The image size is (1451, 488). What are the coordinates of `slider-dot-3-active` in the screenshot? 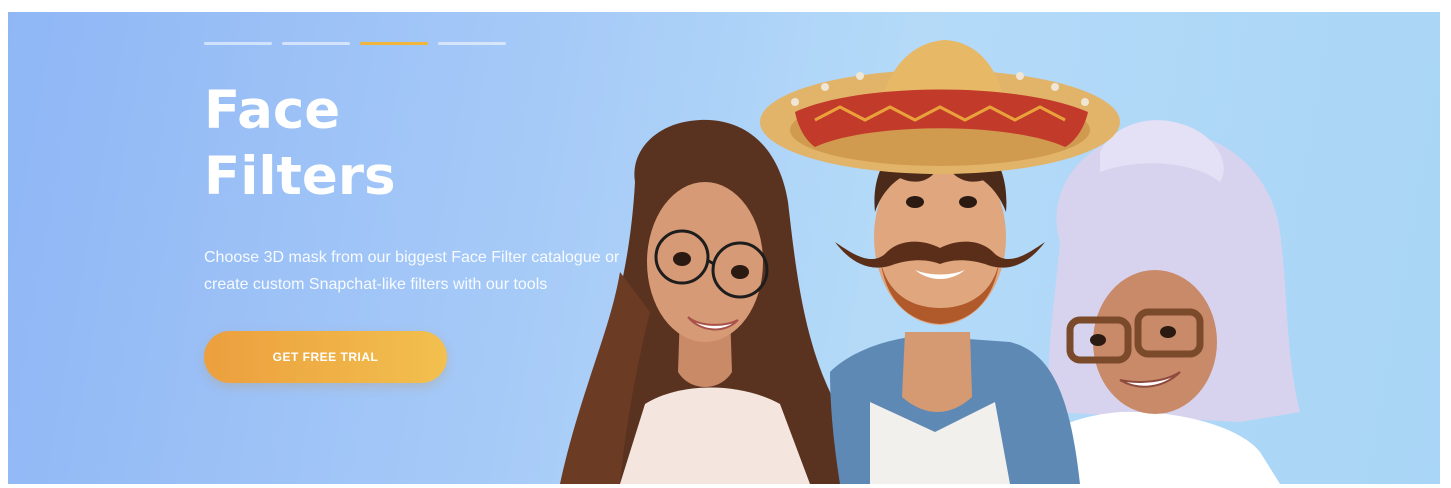 It's located at (394, 43).